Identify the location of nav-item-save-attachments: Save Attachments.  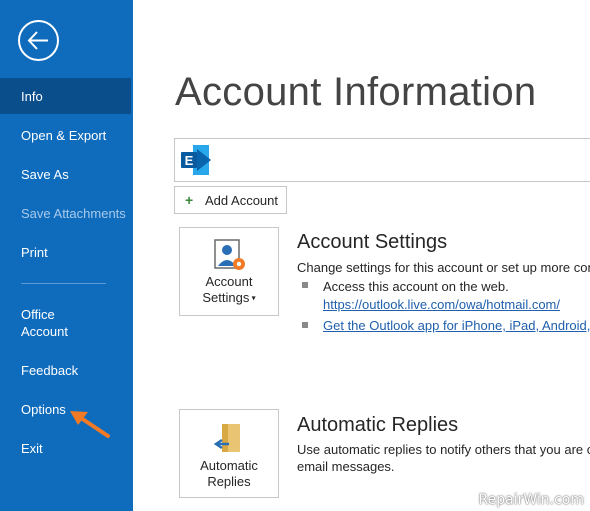
(66, 213).